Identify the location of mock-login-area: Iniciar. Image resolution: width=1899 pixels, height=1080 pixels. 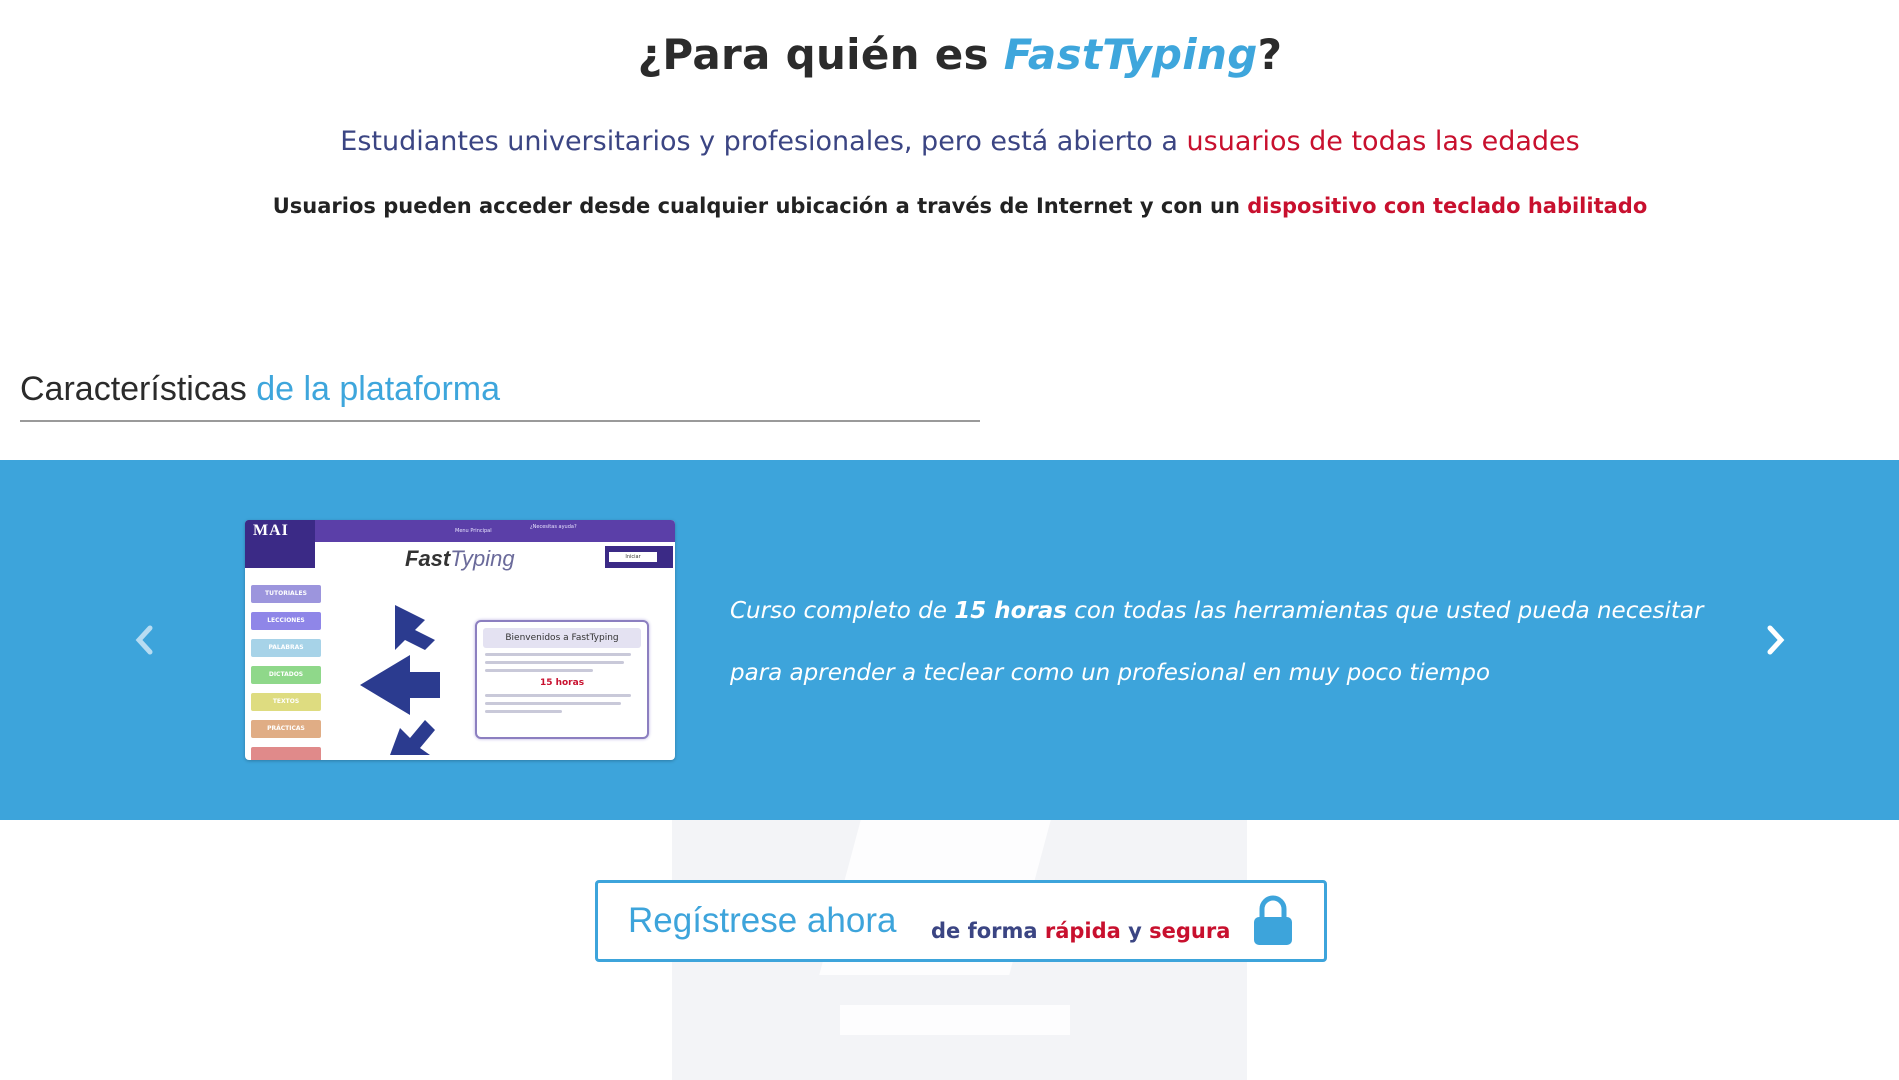
(639, 557).